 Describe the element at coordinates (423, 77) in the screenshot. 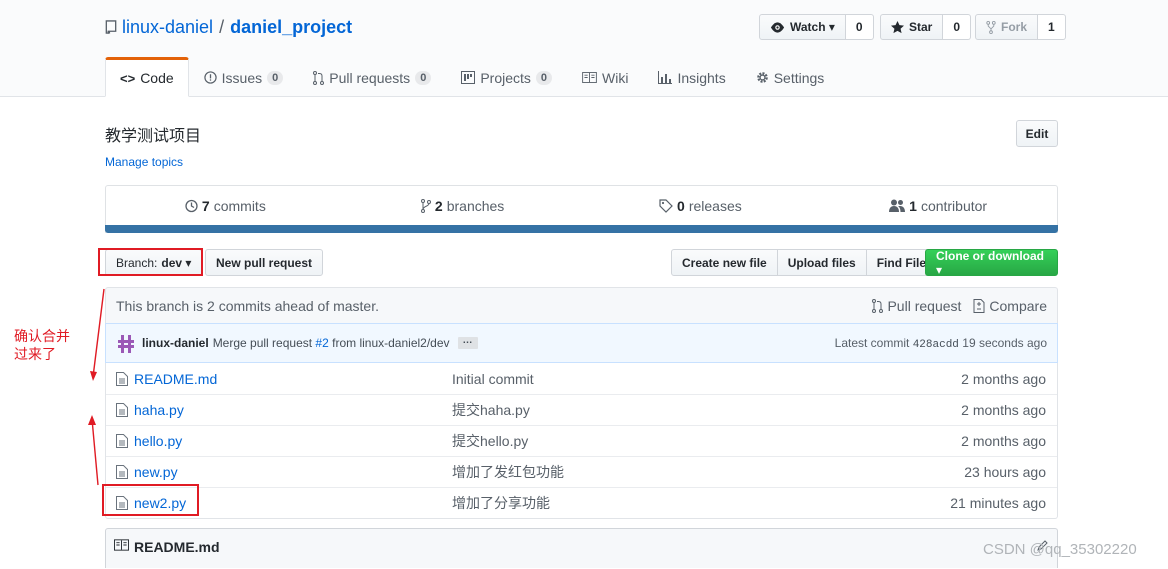

I see `pull-requests-counter: 0` at that location.